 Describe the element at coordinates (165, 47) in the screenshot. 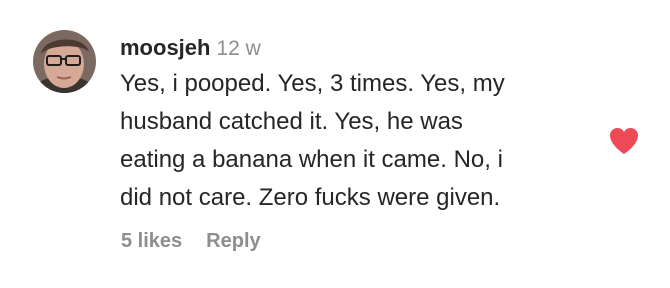

I see `username-link: moosjeh` at that location.